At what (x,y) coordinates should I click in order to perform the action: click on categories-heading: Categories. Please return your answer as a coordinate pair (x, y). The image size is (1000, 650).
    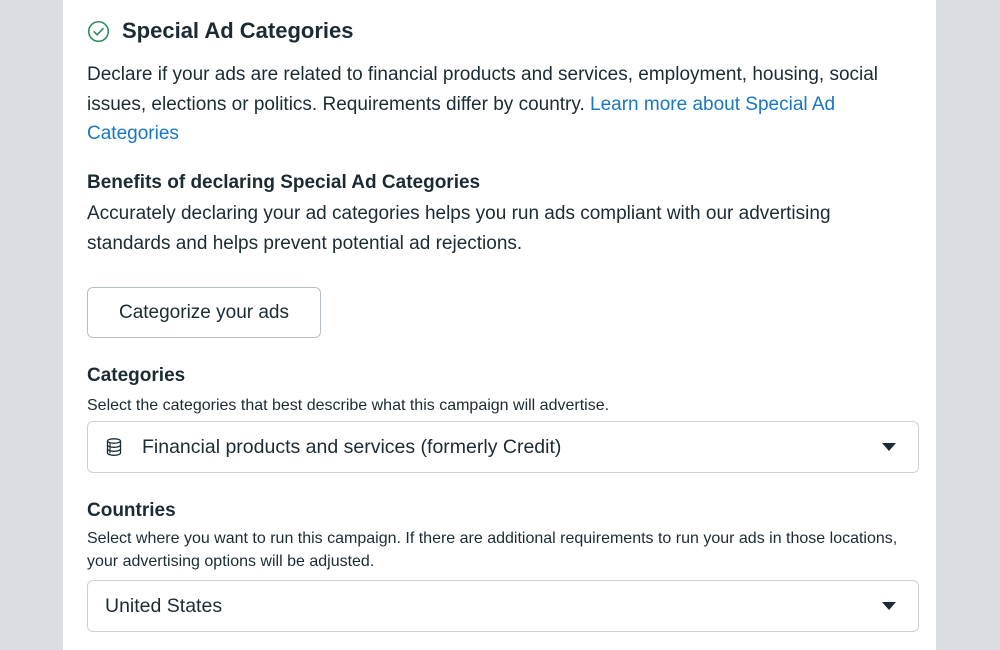
    Looking at the image, I should click on (136, 375).